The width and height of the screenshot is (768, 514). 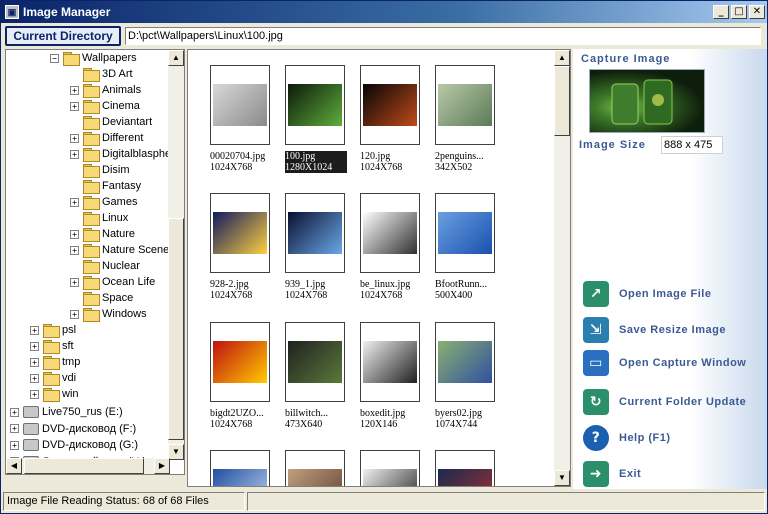 What do you see at coordinates (52, 346) in the screenshot?
I see `tree-item: + sft` at bounding box center [52, 346].